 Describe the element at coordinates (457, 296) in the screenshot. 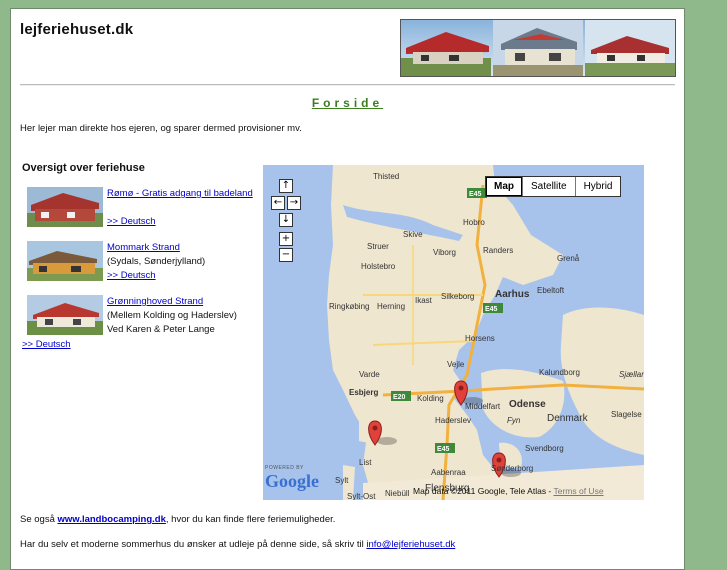

I see `map-city-label: Silkeborg` at that location.